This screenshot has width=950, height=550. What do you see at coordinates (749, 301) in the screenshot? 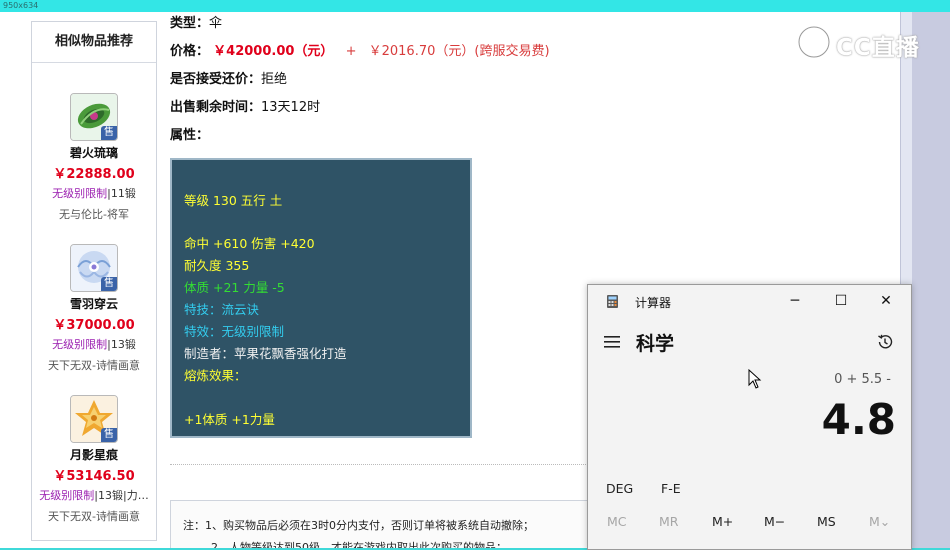
I see `calculator-titlebar: 计算器 ─ ☐ ✕` at bounding box center [749, 301].